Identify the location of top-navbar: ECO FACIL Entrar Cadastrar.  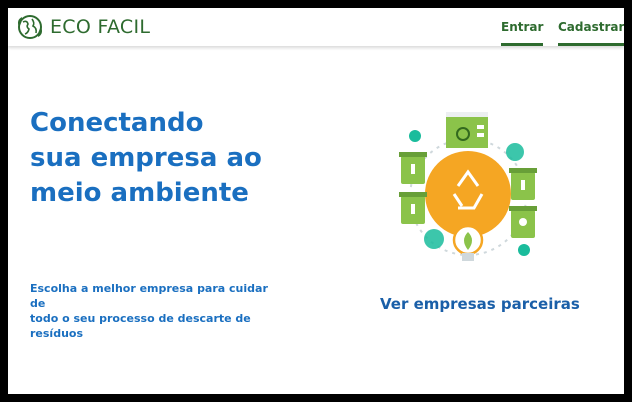
(316, 27).